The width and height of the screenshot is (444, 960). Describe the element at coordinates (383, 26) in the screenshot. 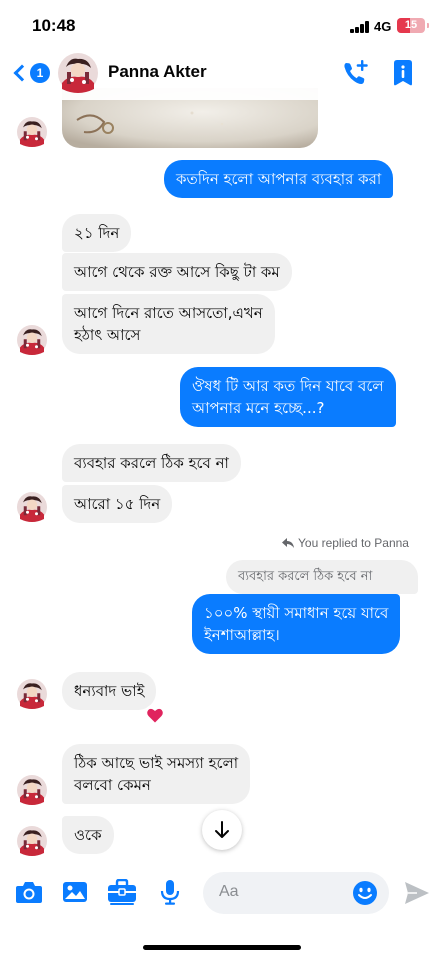

I see `network-type: 4G` at that location.